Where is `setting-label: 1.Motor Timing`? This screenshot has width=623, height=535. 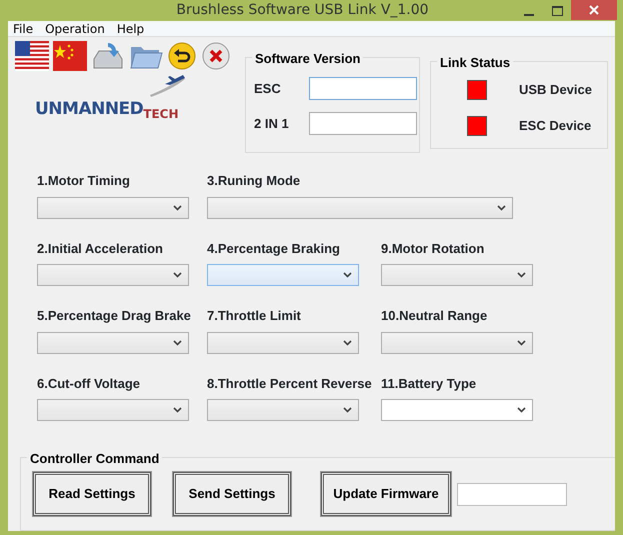 setting-label: 1.Motor Timing is located at coordinates (84, 181).